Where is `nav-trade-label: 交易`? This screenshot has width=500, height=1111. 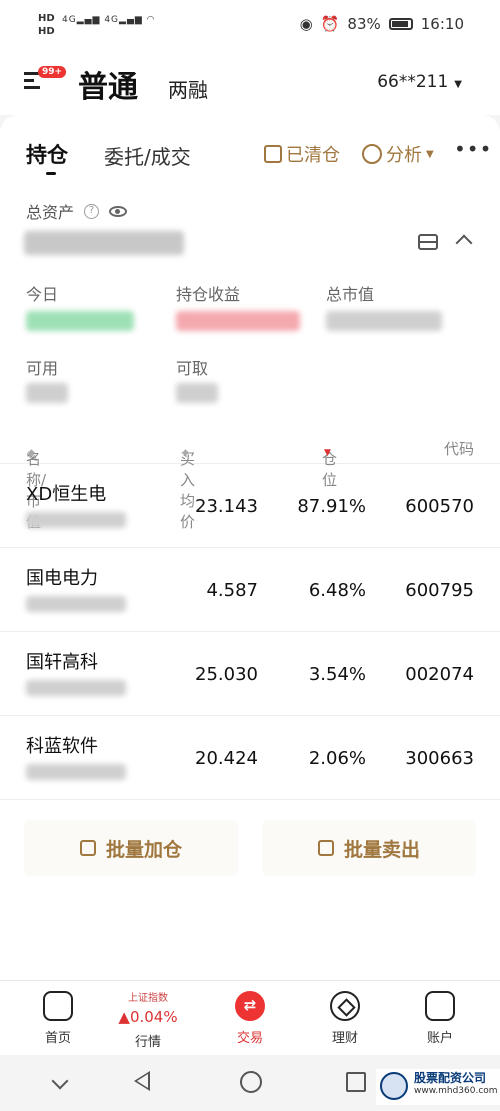
nav-trade-label: 交易 is located at coordinates (249, 1038).